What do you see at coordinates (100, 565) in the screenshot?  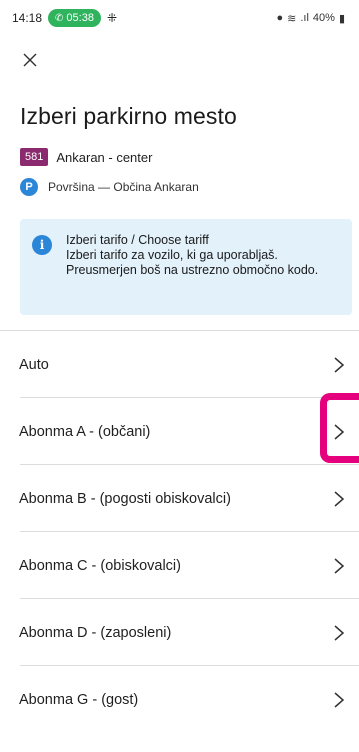 I see `tariff-label: Abonma C - (obiskovalci)` at bounding box center [100, 565].